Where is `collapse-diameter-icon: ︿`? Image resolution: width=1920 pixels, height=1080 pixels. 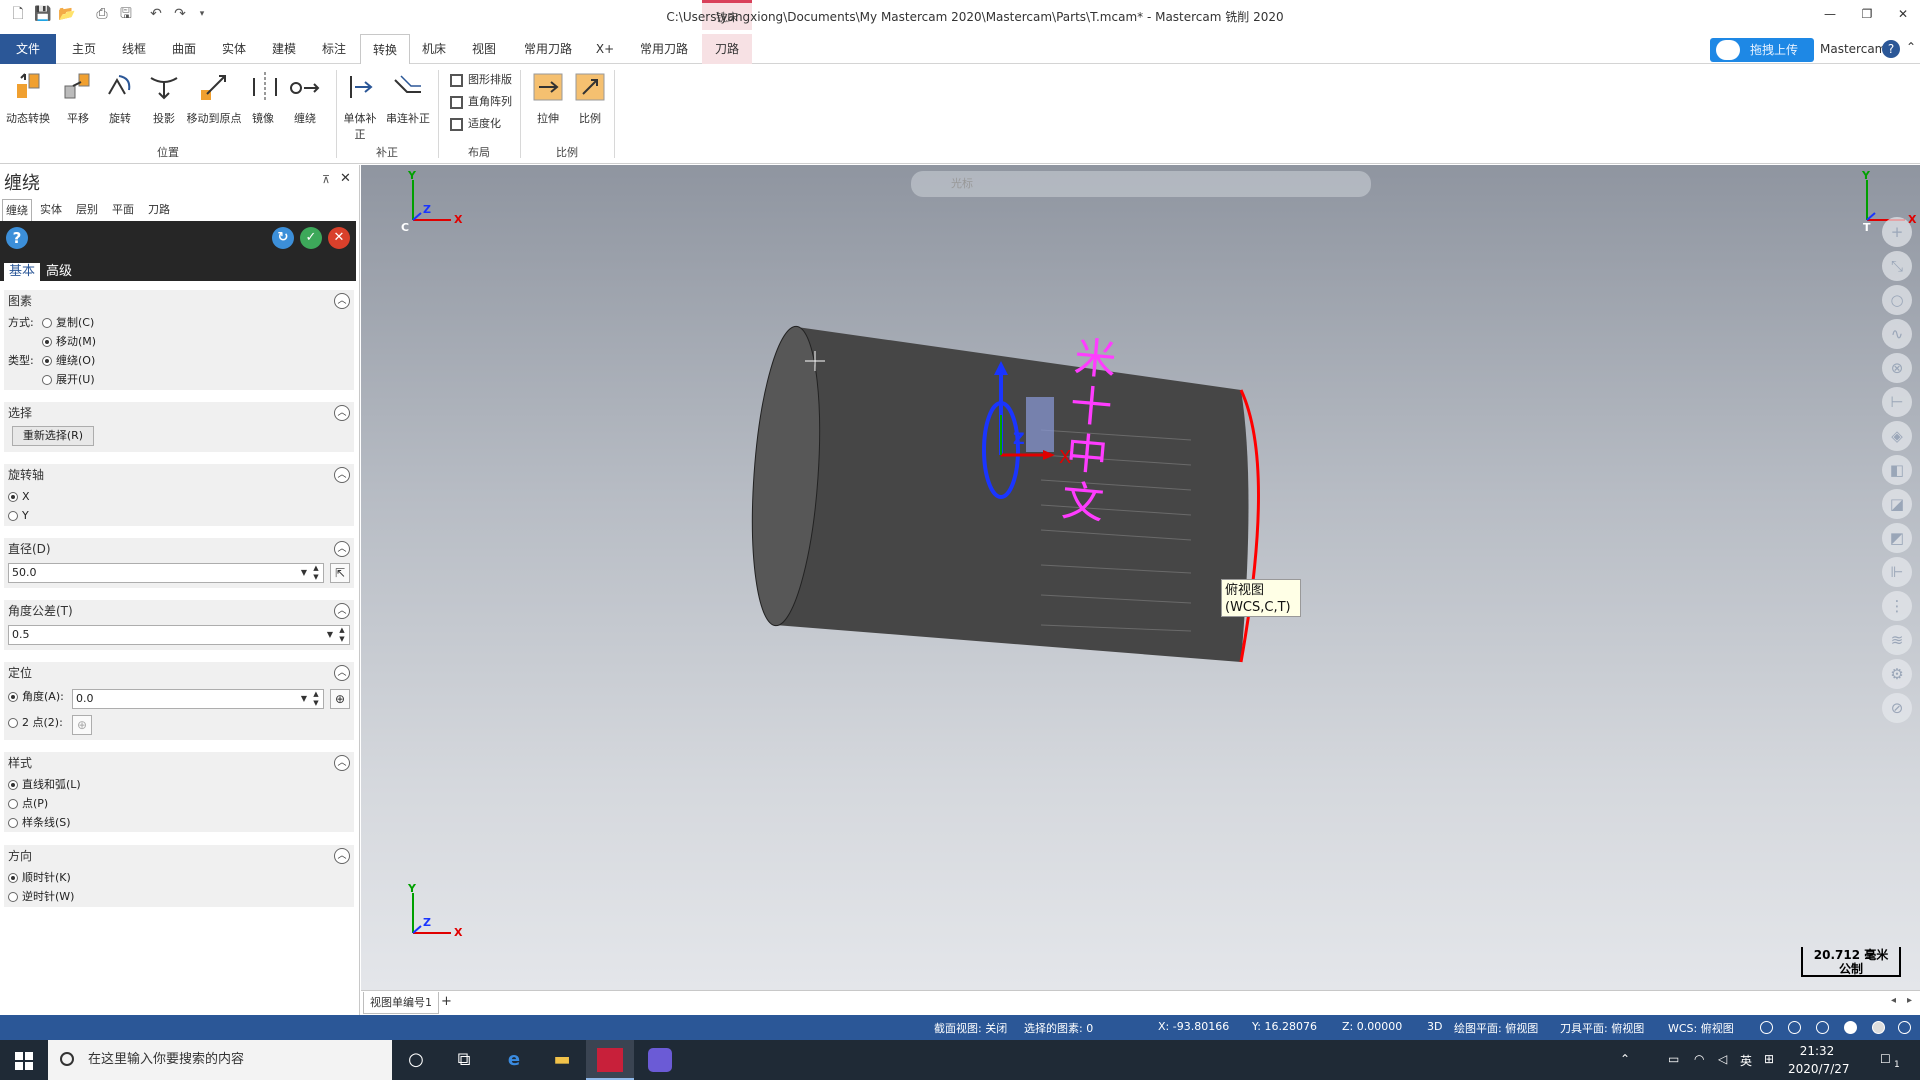 collapse-diameter-icon: ︿ is located at coordinates (342, 549).